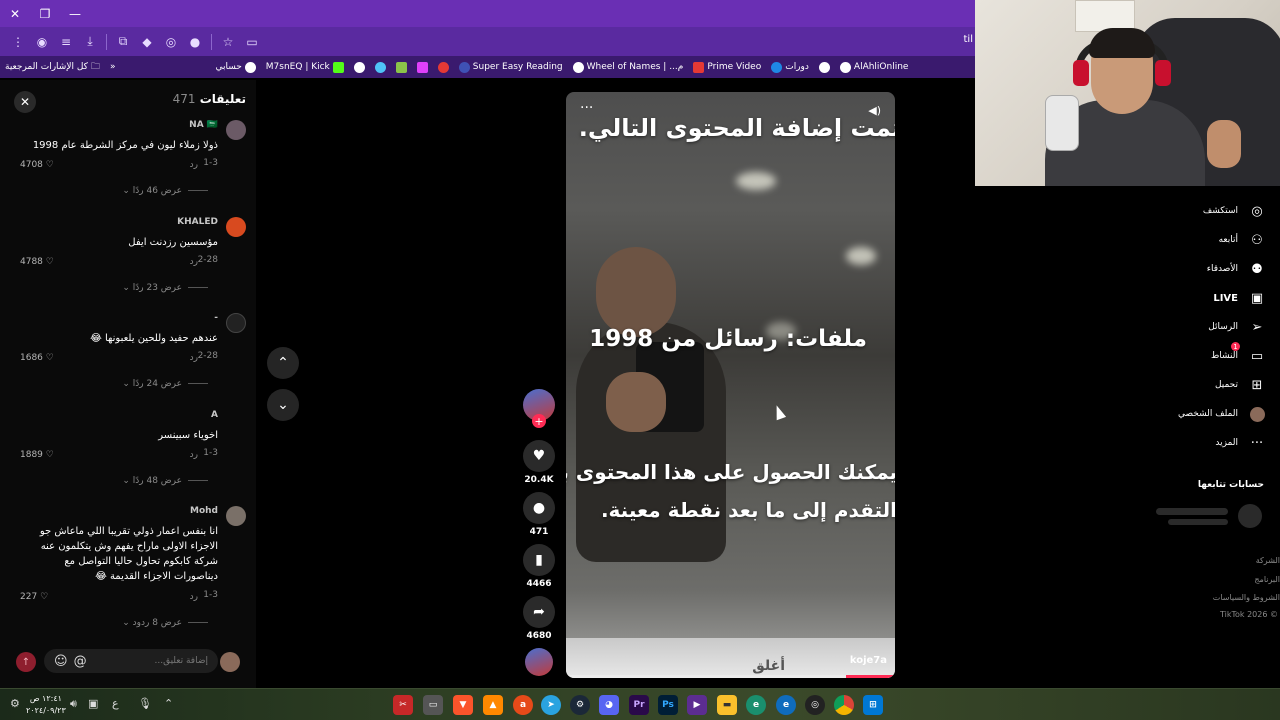 The height and width of the screenshot is (720, 1280). I want to click on close-comments-button: ✕, so click(25, 102).